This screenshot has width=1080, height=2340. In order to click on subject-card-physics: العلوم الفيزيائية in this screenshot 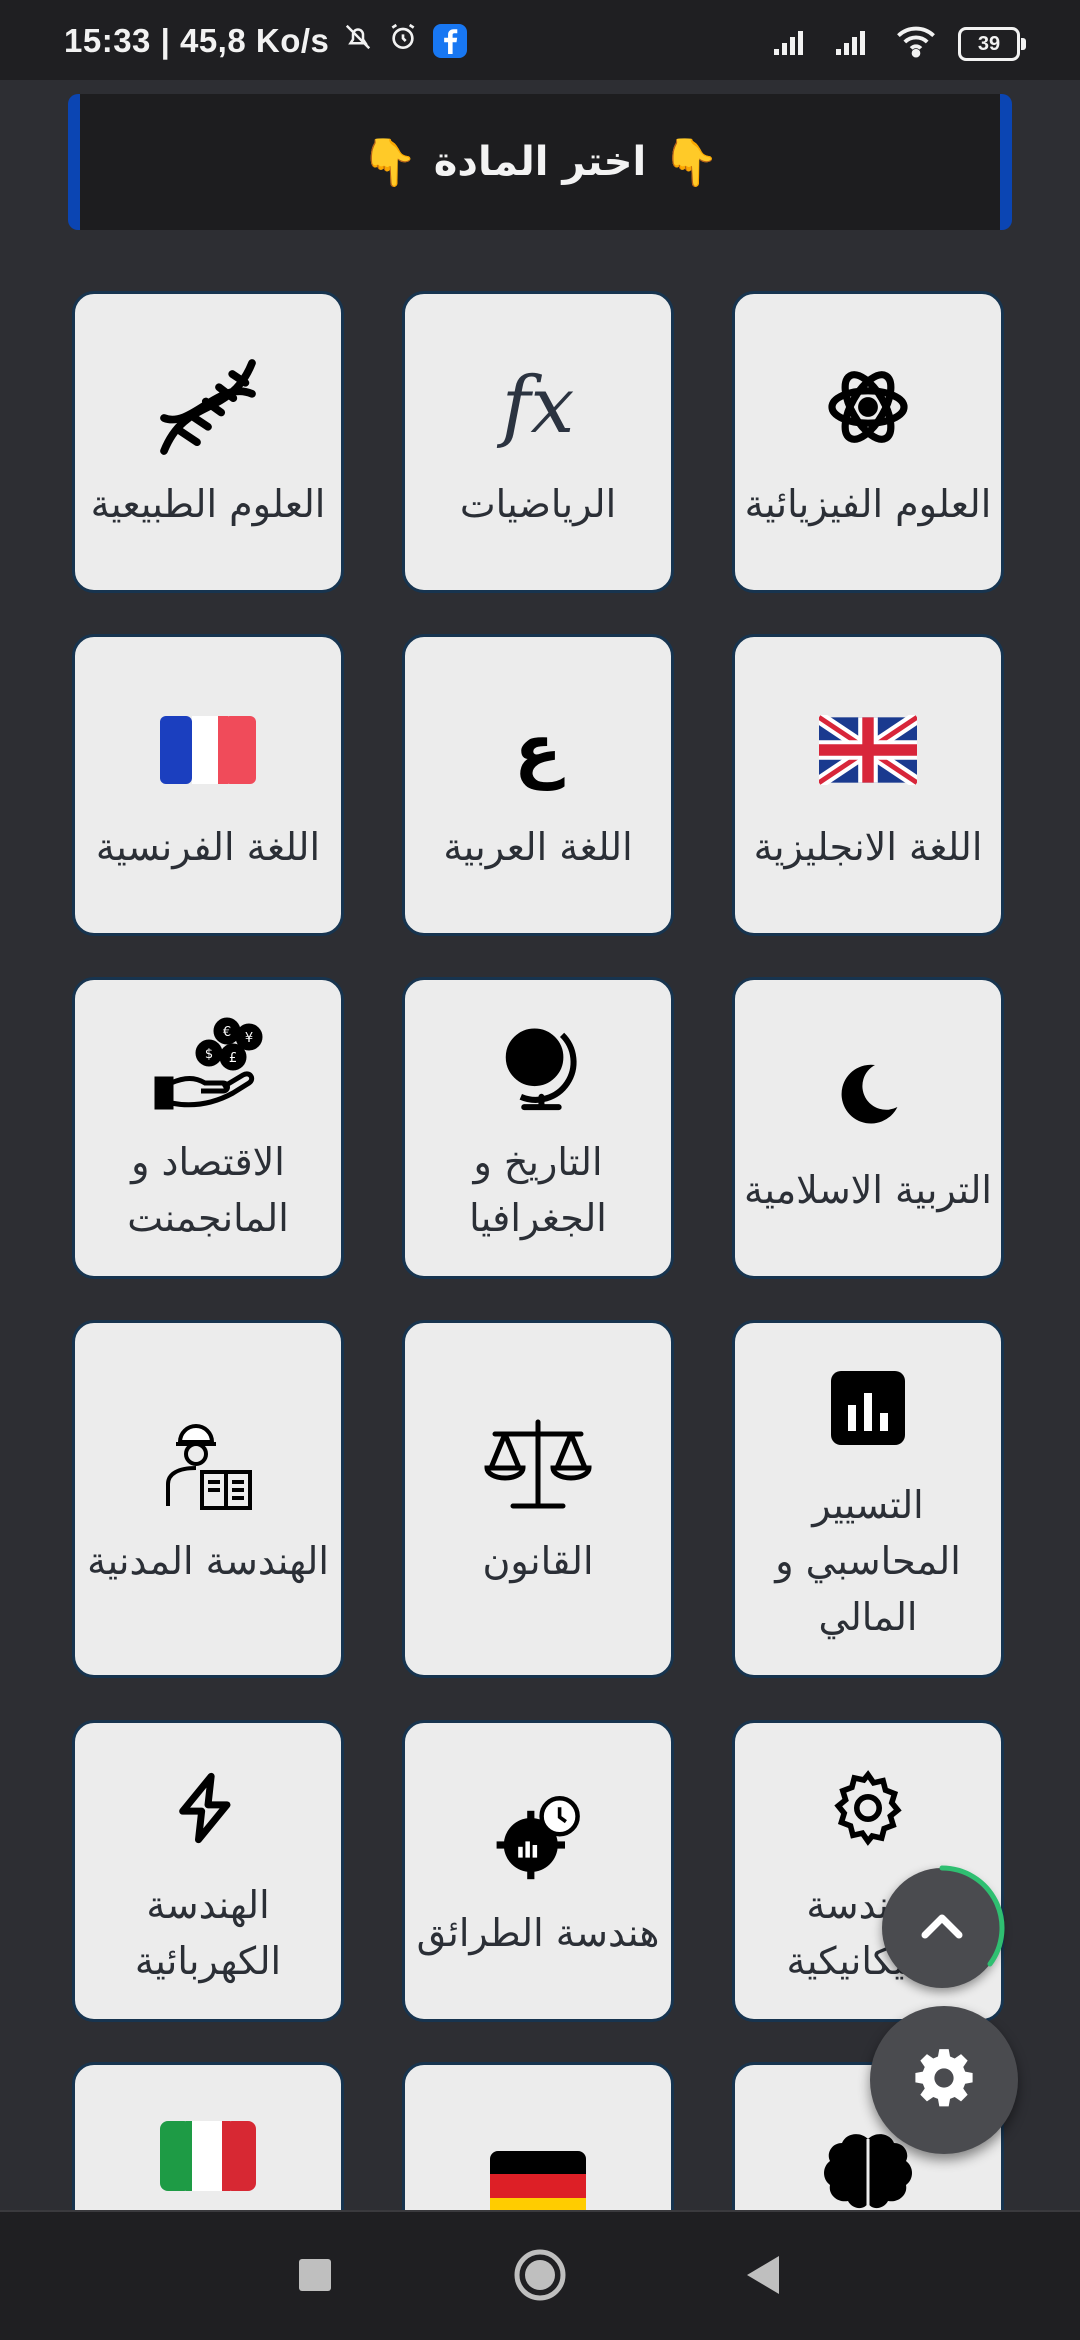, I will do `click(868, 442)`.